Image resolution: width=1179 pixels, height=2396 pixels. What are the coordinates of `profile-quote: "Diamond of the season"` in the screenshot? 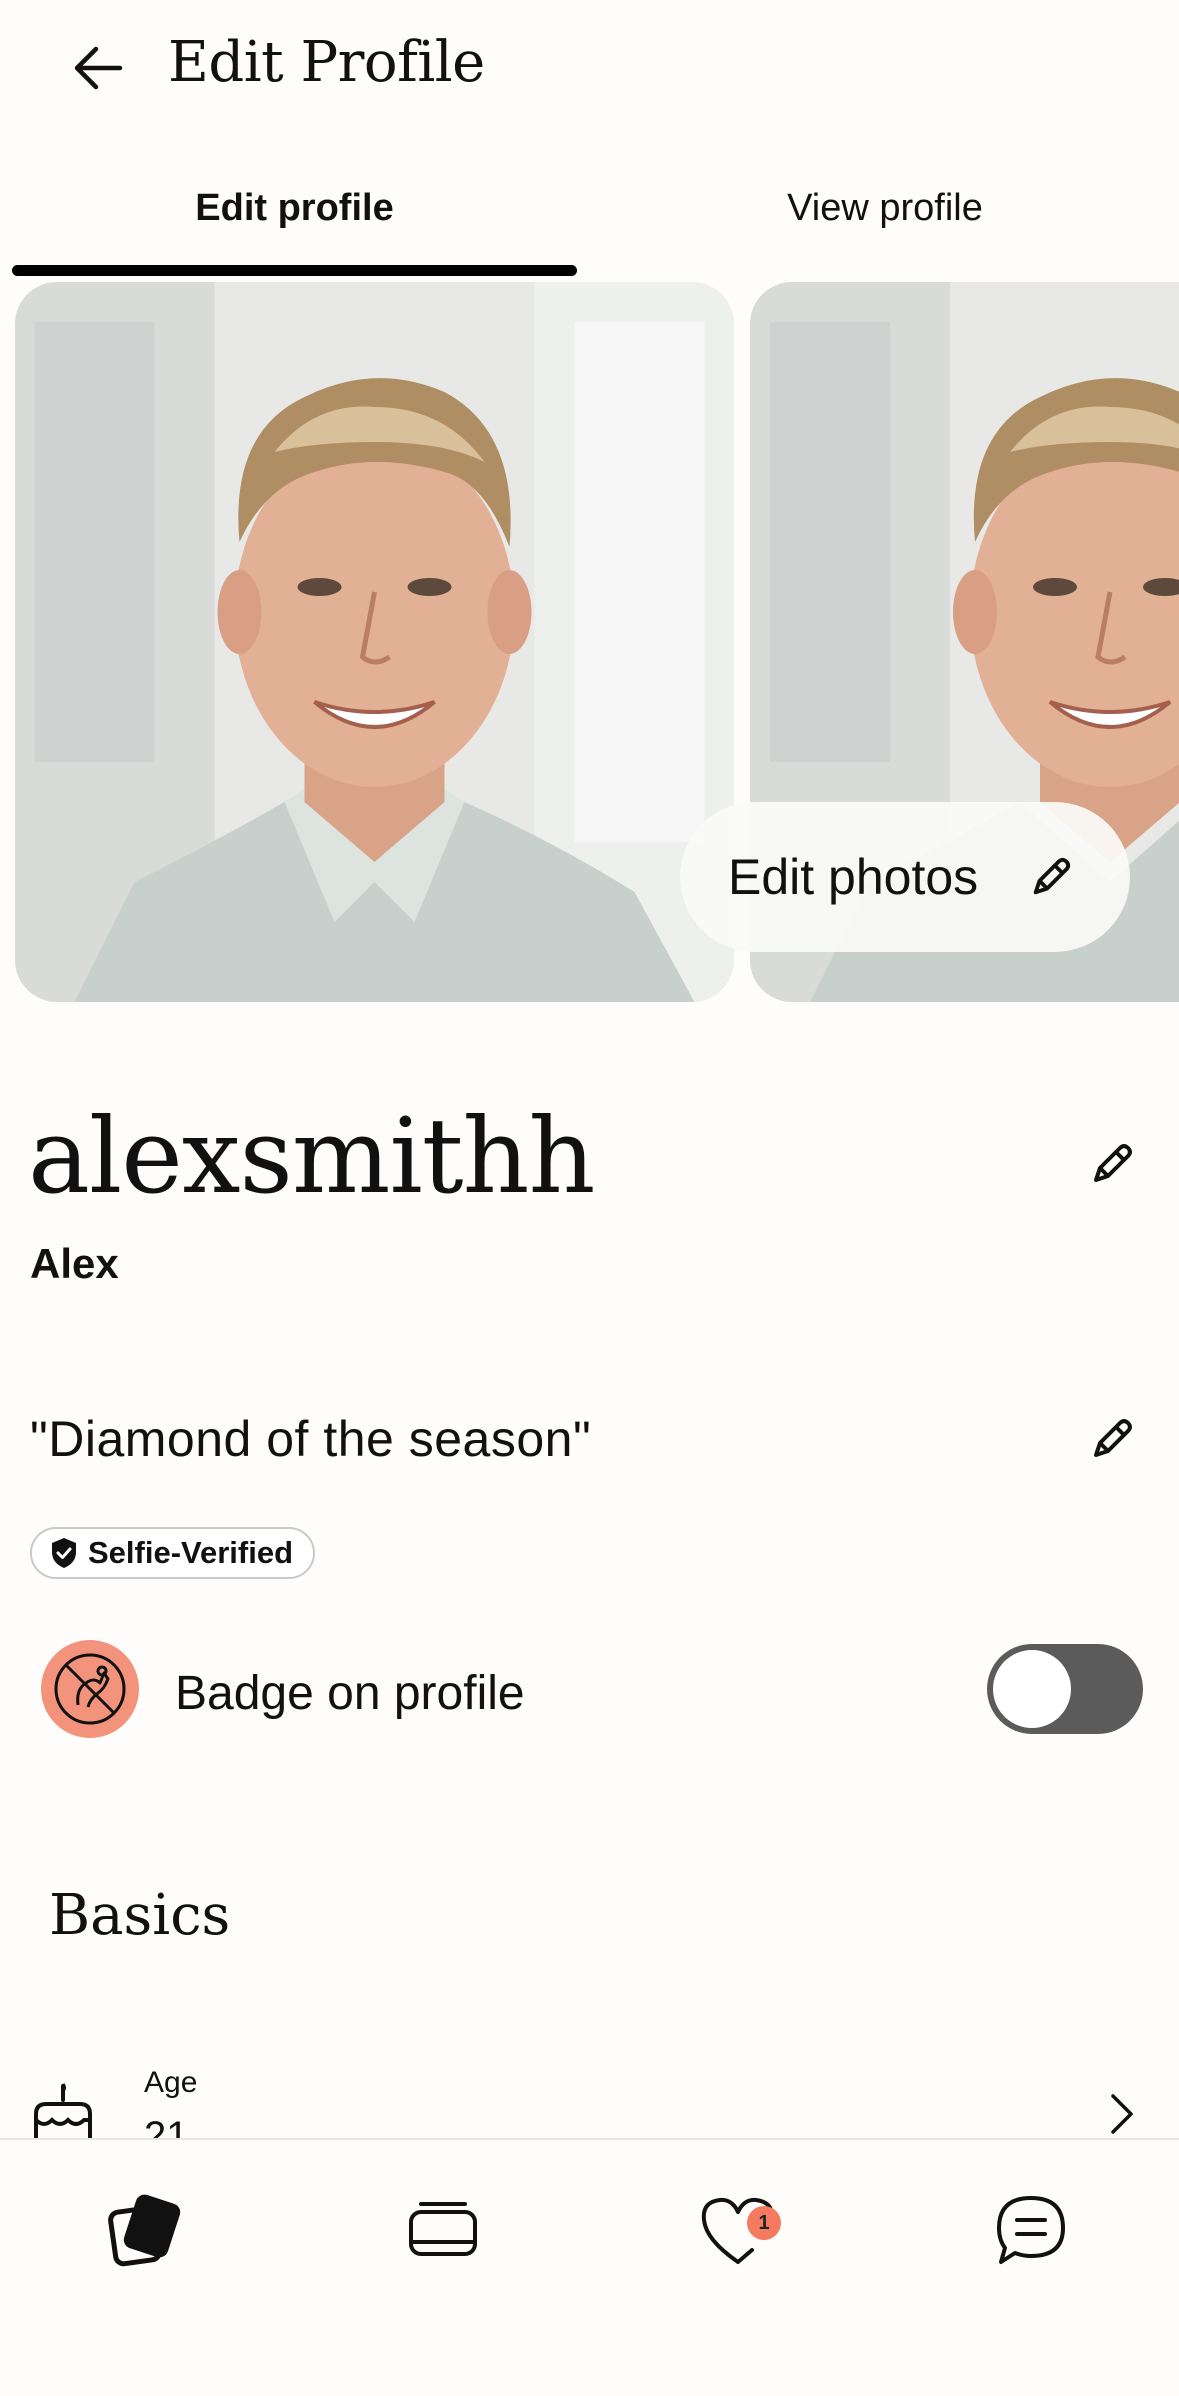 It's located at (311, 1439).